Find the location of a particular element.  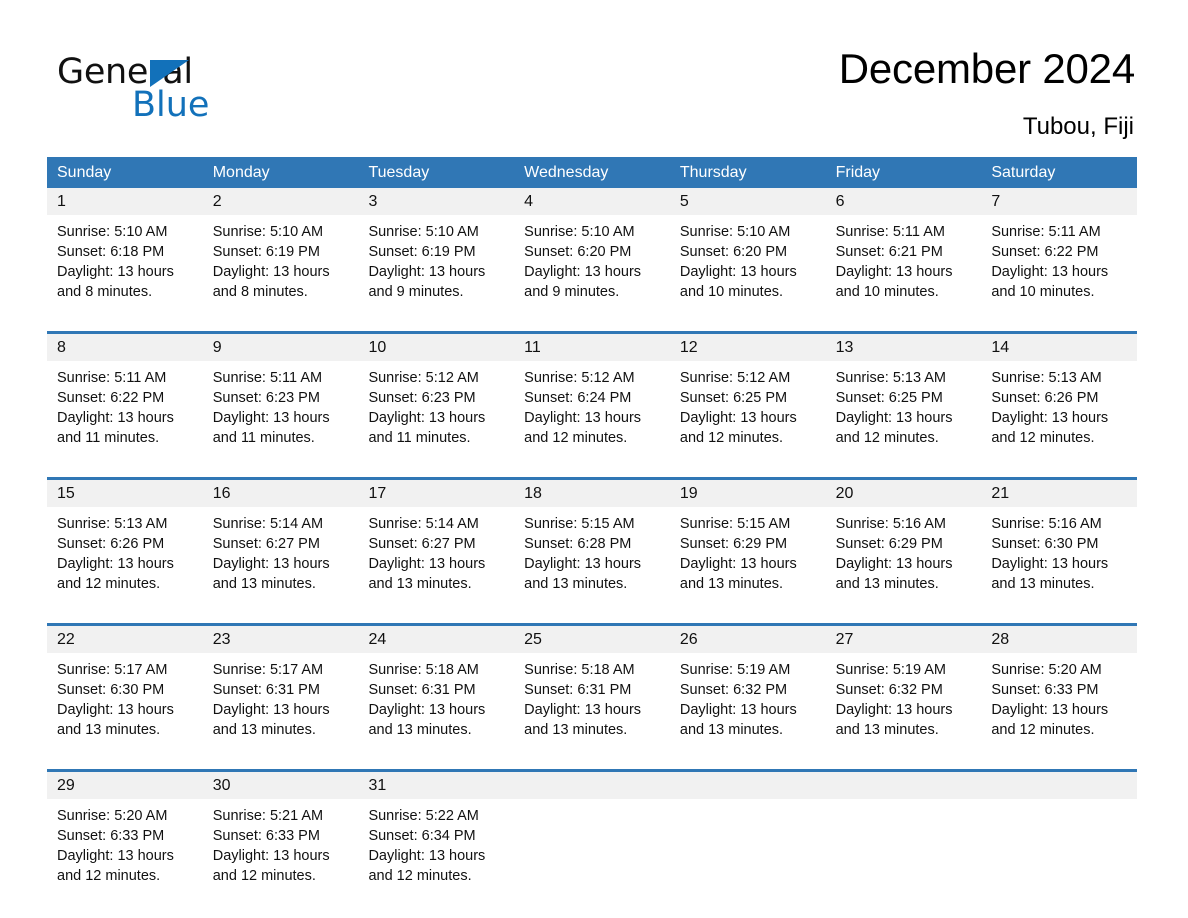

day-number: 30 is located at coordinates (280, 785).